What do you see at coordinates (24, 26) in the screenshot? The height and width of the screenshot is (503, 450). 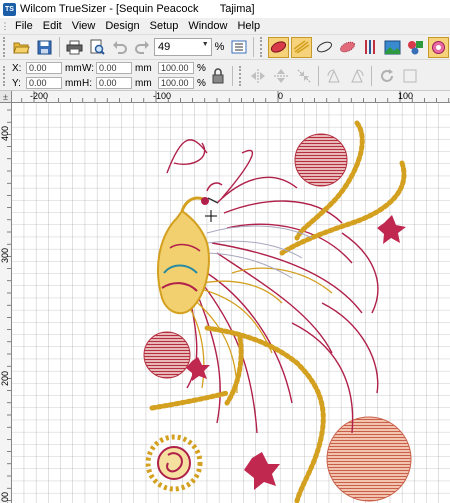 I see `menu-file: File` at bounding box center [24, 26].